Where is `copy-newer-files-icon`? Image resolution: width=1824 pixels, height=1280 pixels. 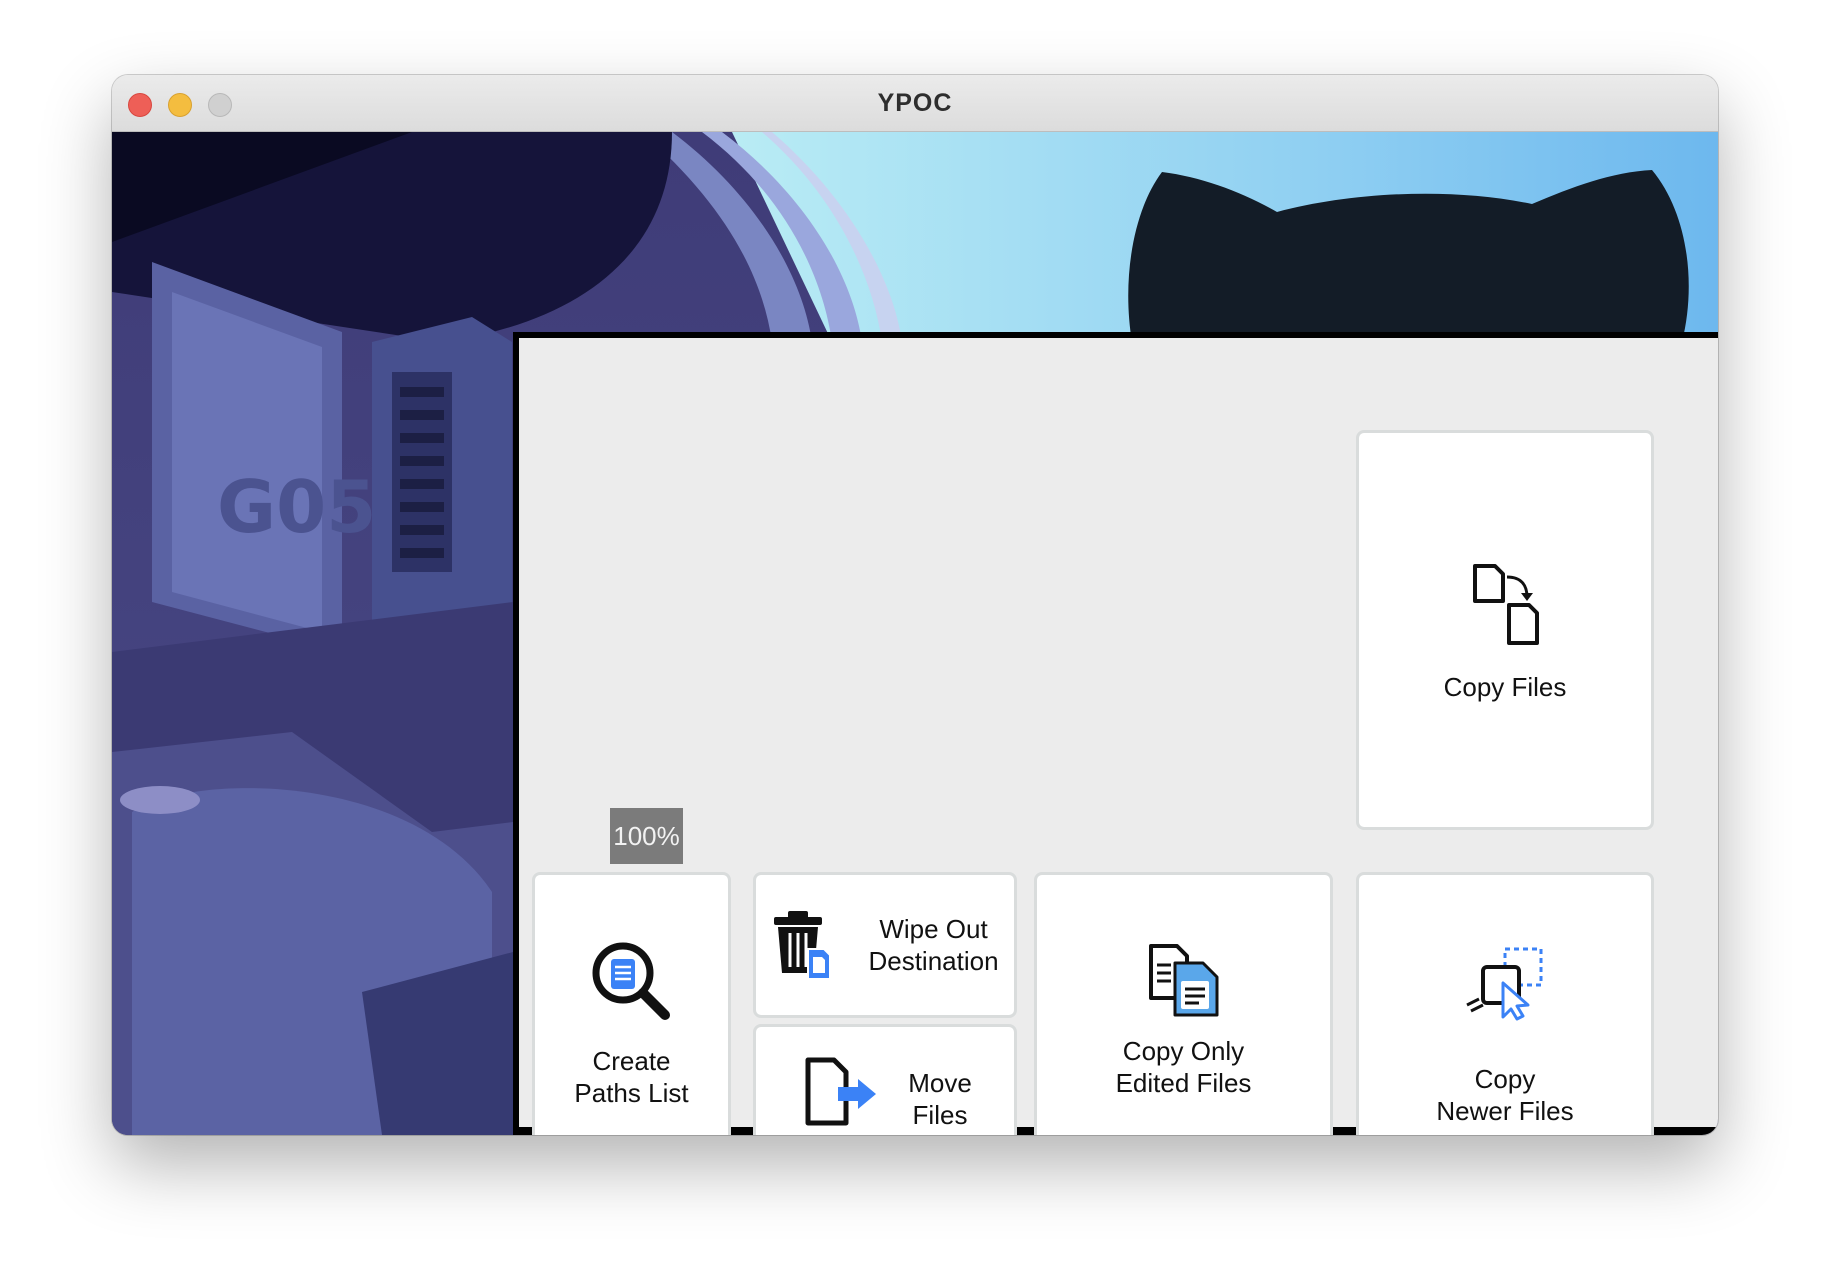
copy-newer-files-icon is located at coordinates (1504, 984).